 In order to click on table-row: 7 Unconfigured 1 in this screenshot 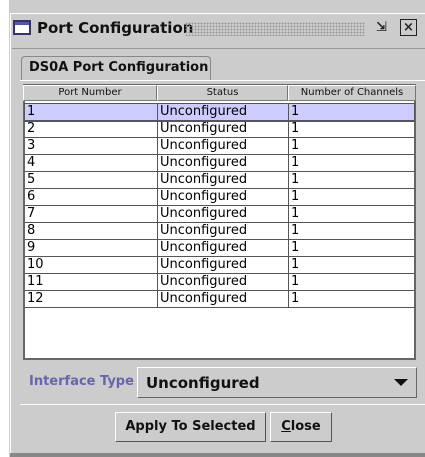, I will do `click(219, 214)`.